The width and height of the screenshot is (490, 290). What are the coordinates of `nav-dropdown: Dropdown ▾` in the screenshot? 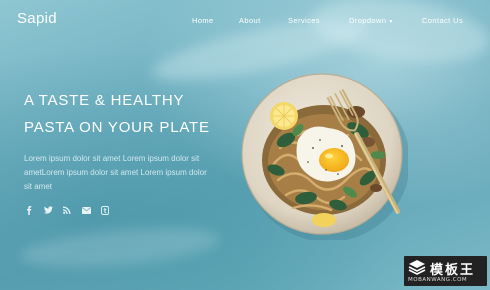 It's located at (371, 20).